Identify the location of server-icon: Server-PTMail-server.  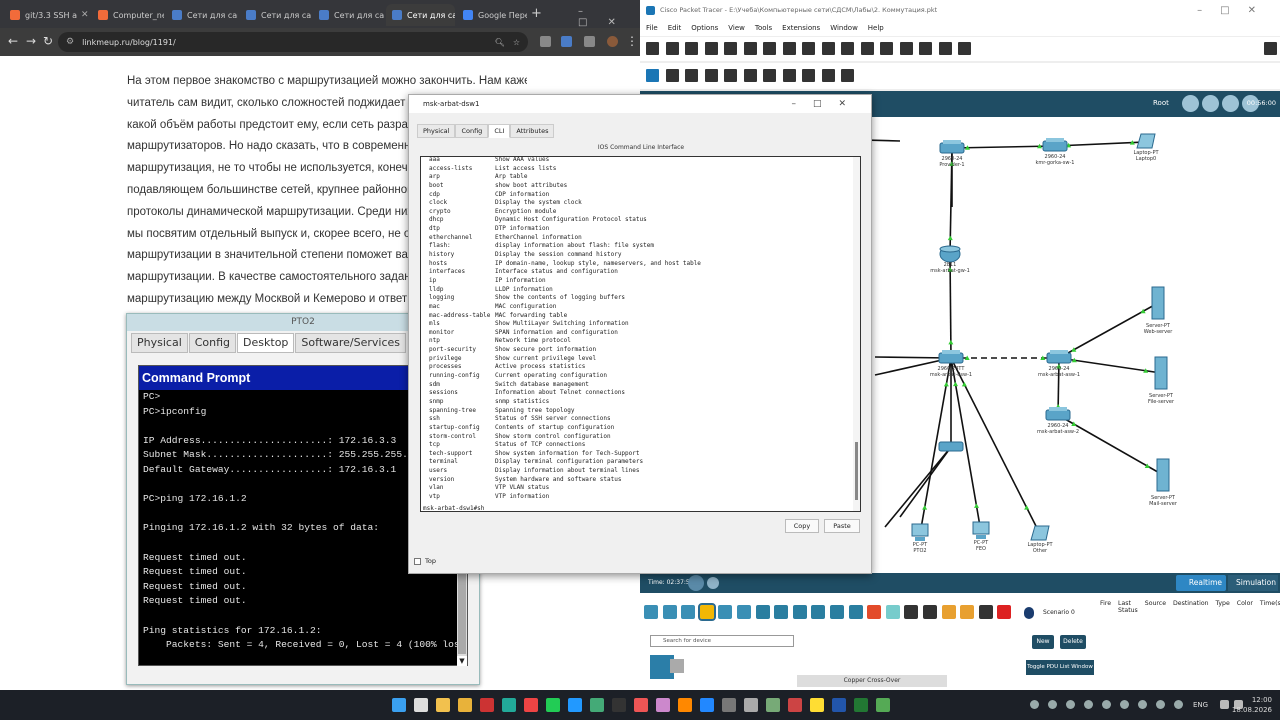
(1163, 482).